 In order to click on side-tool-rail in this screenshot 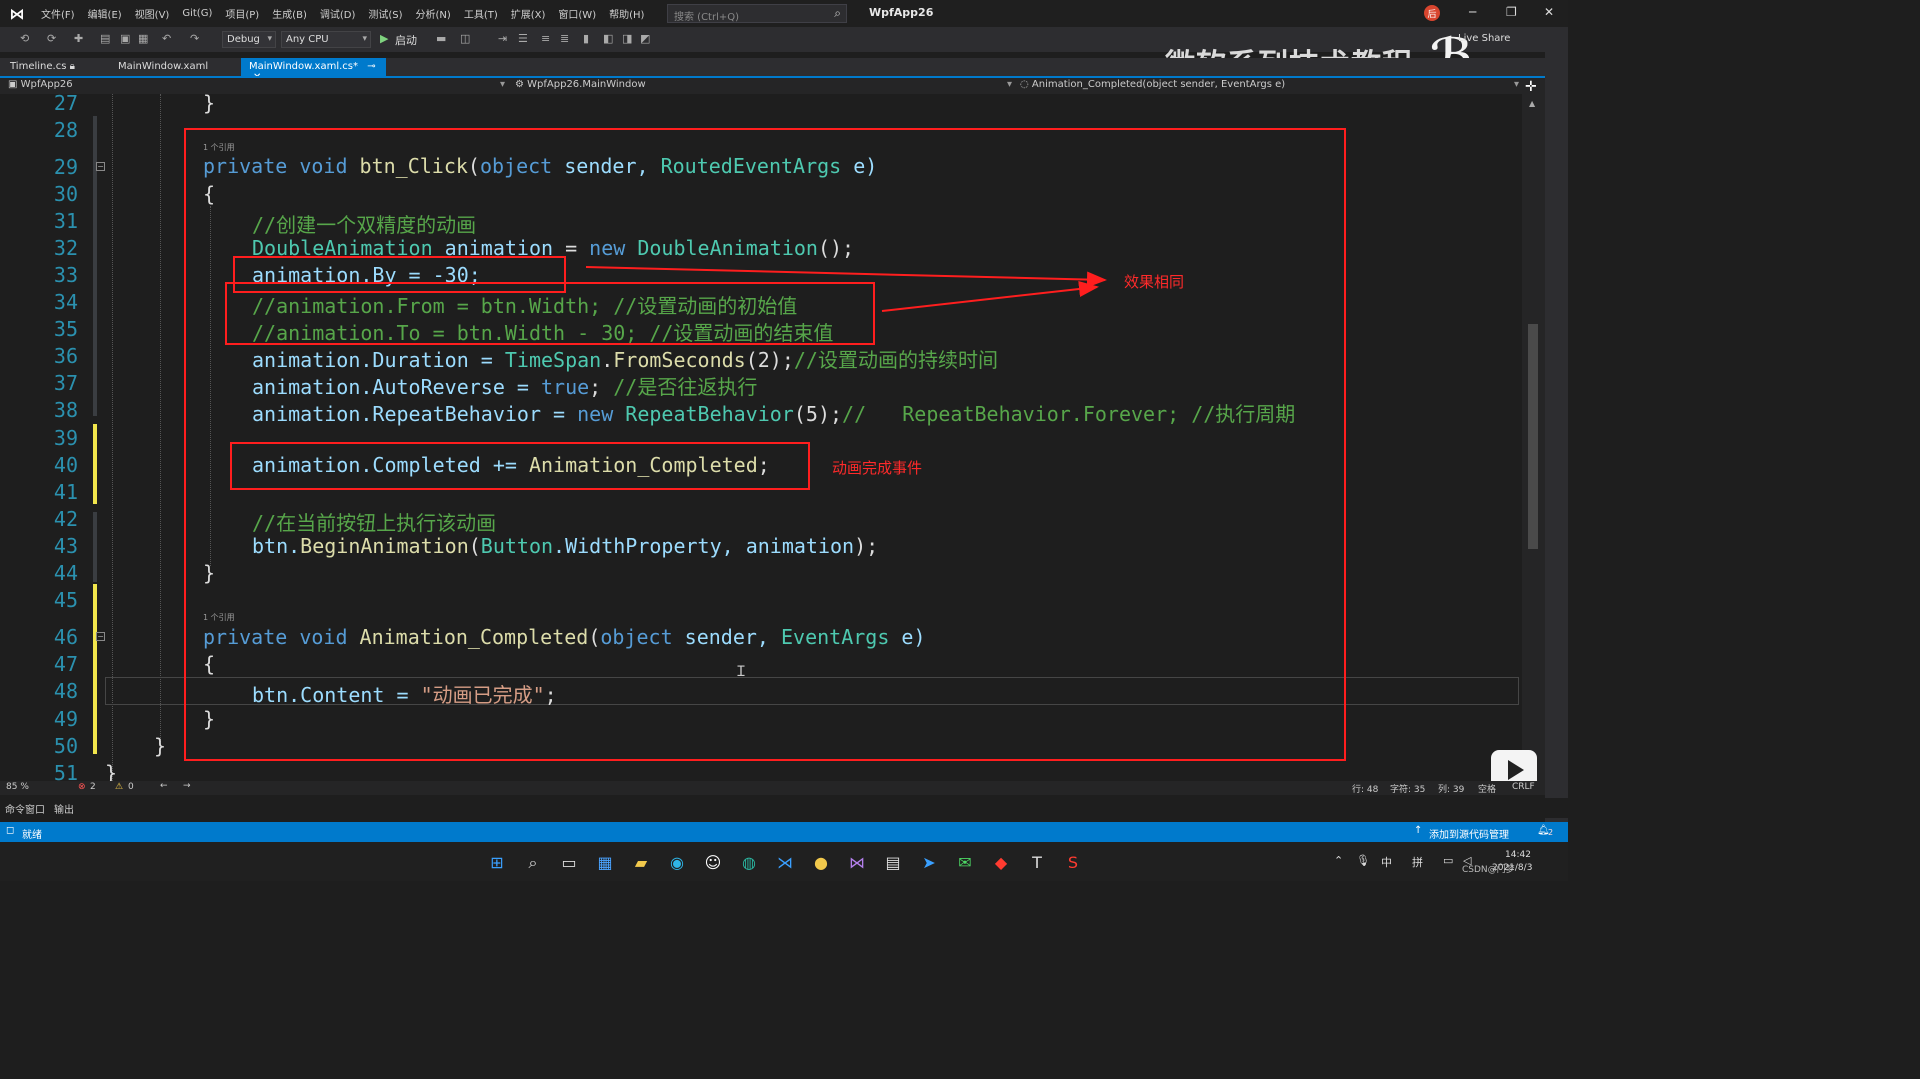, I will do `click(1556, 437)`.